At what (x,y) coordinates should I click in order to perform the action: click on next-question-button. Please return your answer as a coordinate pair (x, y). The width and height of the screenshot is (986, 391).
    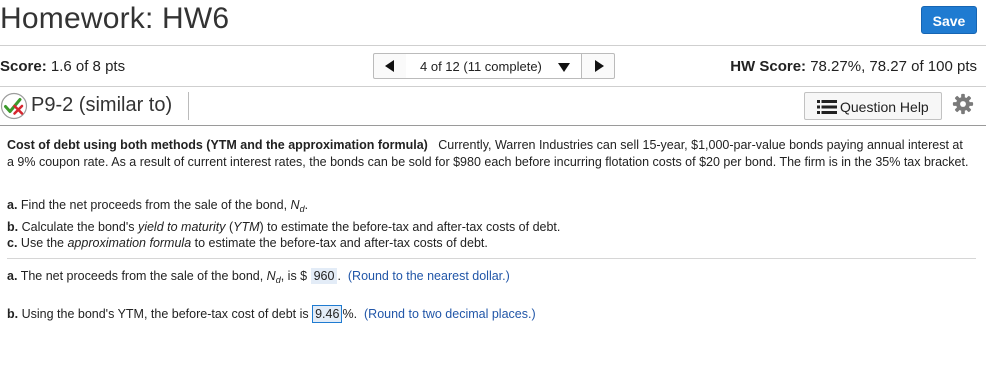
    Looking at the image, I should click on (598, 66).